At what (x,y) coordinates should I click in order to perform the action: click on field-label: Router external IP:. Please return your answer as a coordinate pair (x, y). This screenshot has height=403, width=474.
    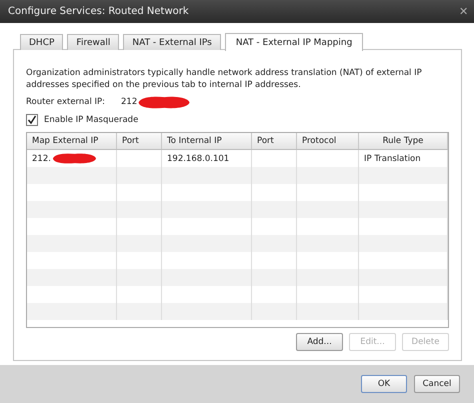
    Looking at the image, I should click on (66, 102).